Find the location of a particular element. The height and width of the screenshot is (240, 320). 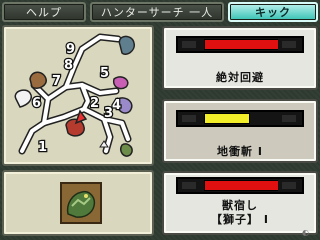

monster-icon-panel is located at coordinates (78, 203).